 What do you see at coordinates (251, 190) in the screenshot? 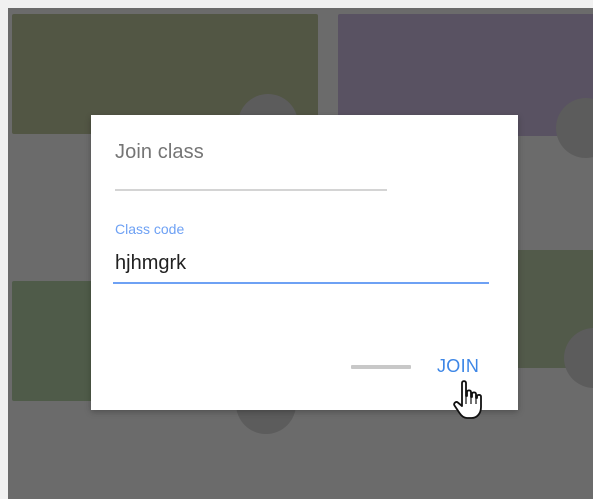
I see `title-divider` at bounding box center [251, 190].